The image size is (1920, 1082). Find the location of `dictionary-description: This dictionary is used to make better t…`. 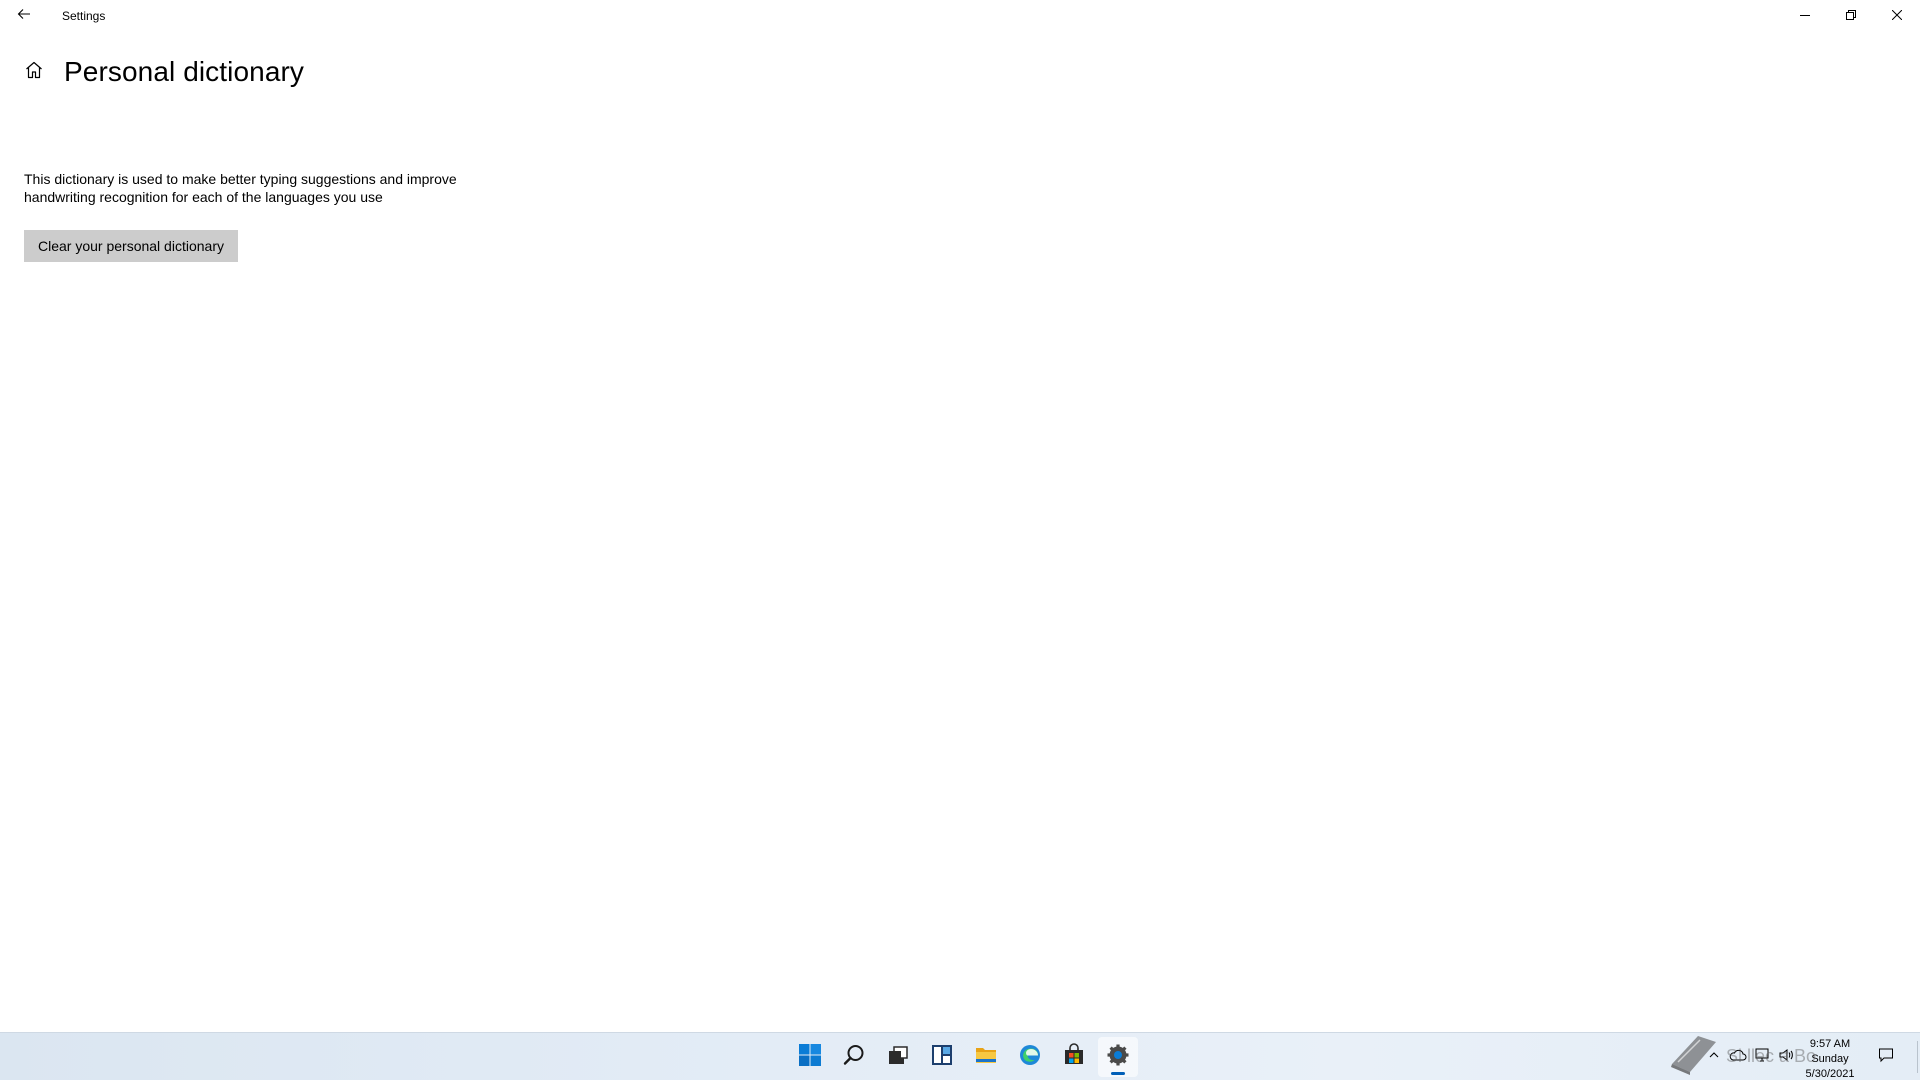

dictionary-description: This dictionary is used to make better t… is located at coordinates (240, 188).